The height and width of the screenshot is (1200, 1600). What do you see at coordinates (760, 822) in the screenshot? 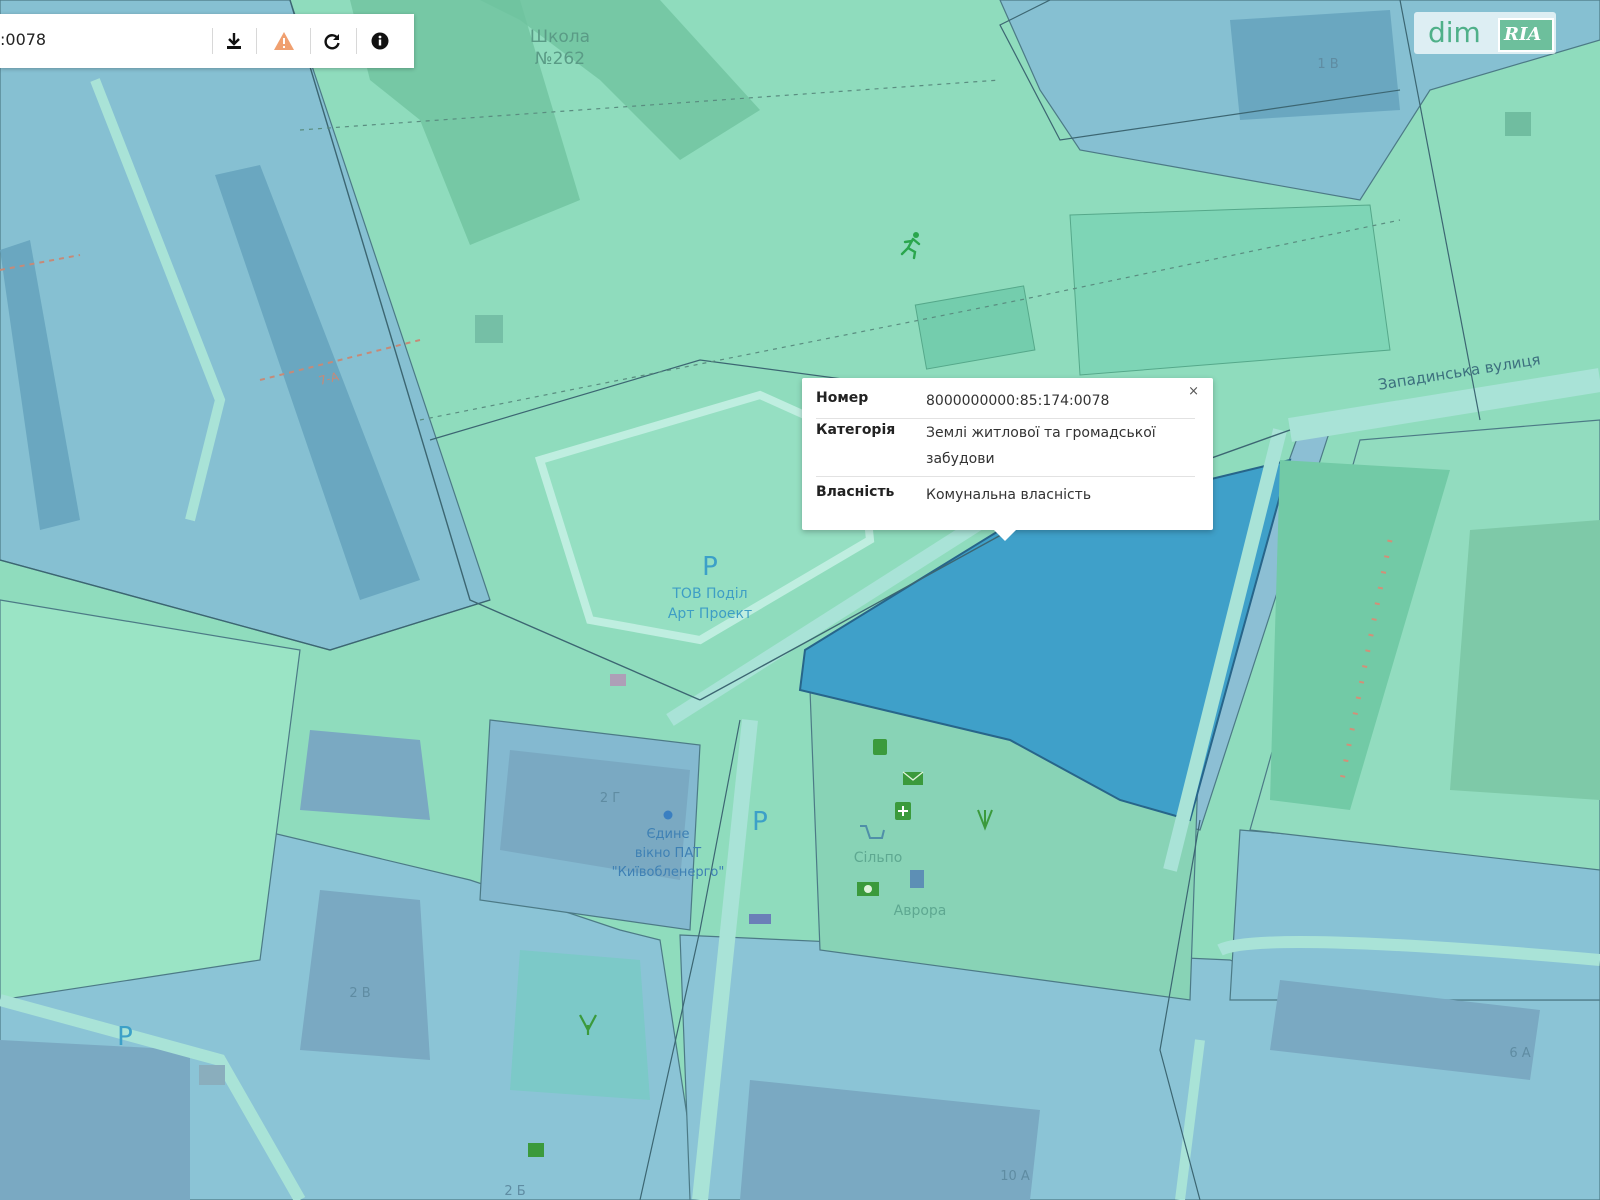
I see `label-parking-2: P` at bounding box center [760, 822].